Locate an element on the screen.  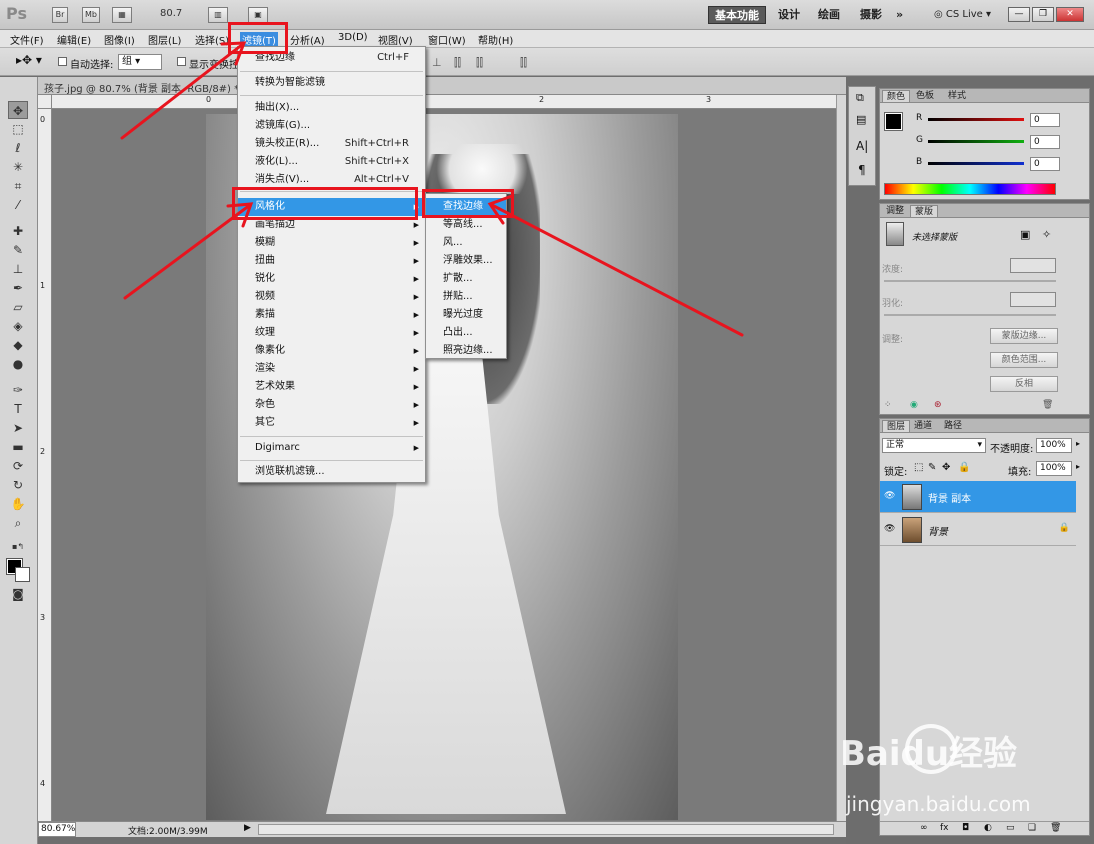
menu-item-noise: 杂色 ▶ is located at coordinates (331, 405).